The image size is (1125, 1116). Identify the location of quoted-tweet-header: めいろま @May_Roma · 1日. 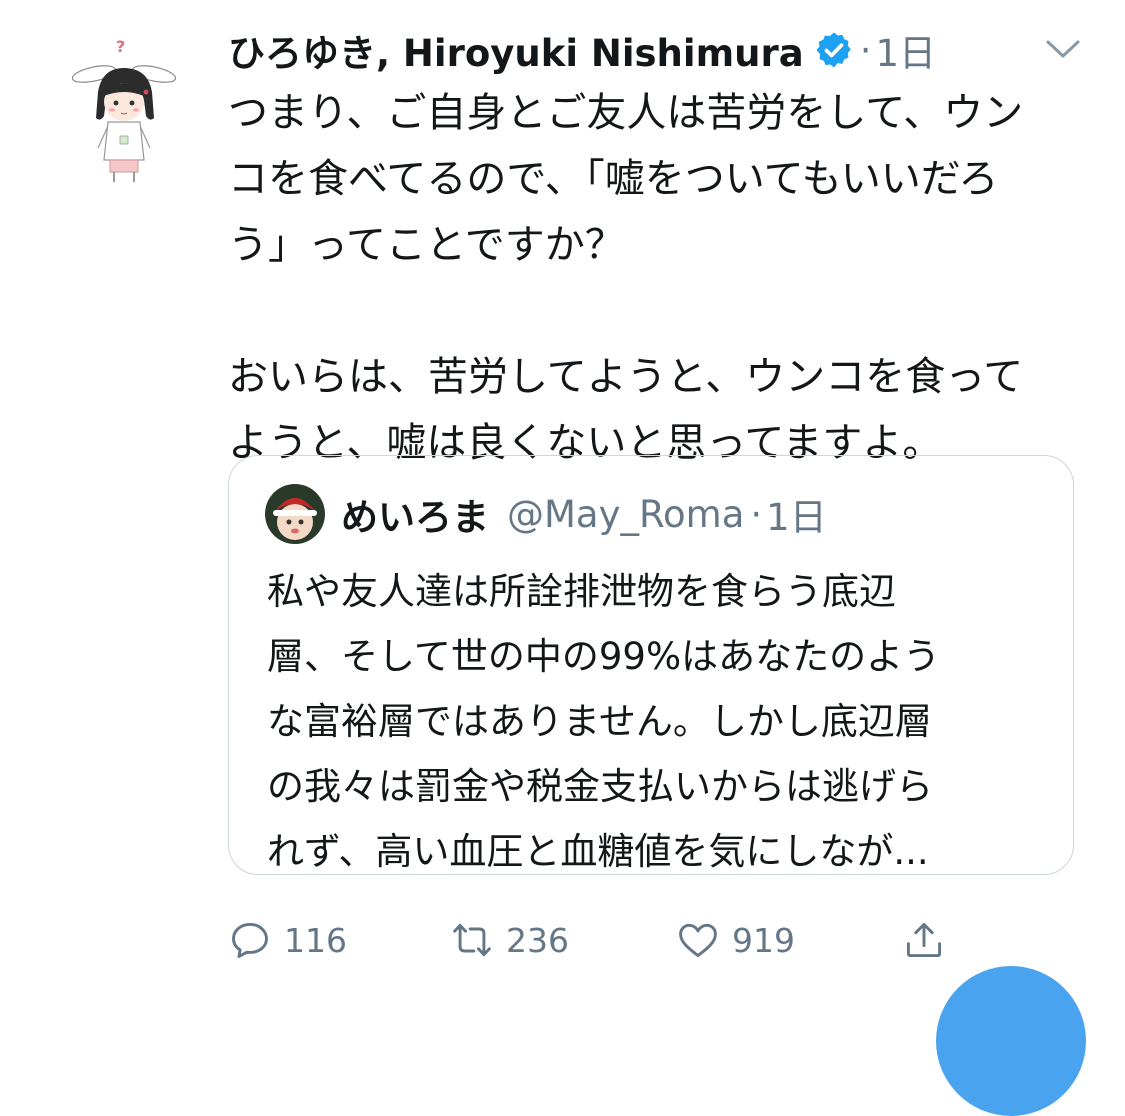
(584, 514).